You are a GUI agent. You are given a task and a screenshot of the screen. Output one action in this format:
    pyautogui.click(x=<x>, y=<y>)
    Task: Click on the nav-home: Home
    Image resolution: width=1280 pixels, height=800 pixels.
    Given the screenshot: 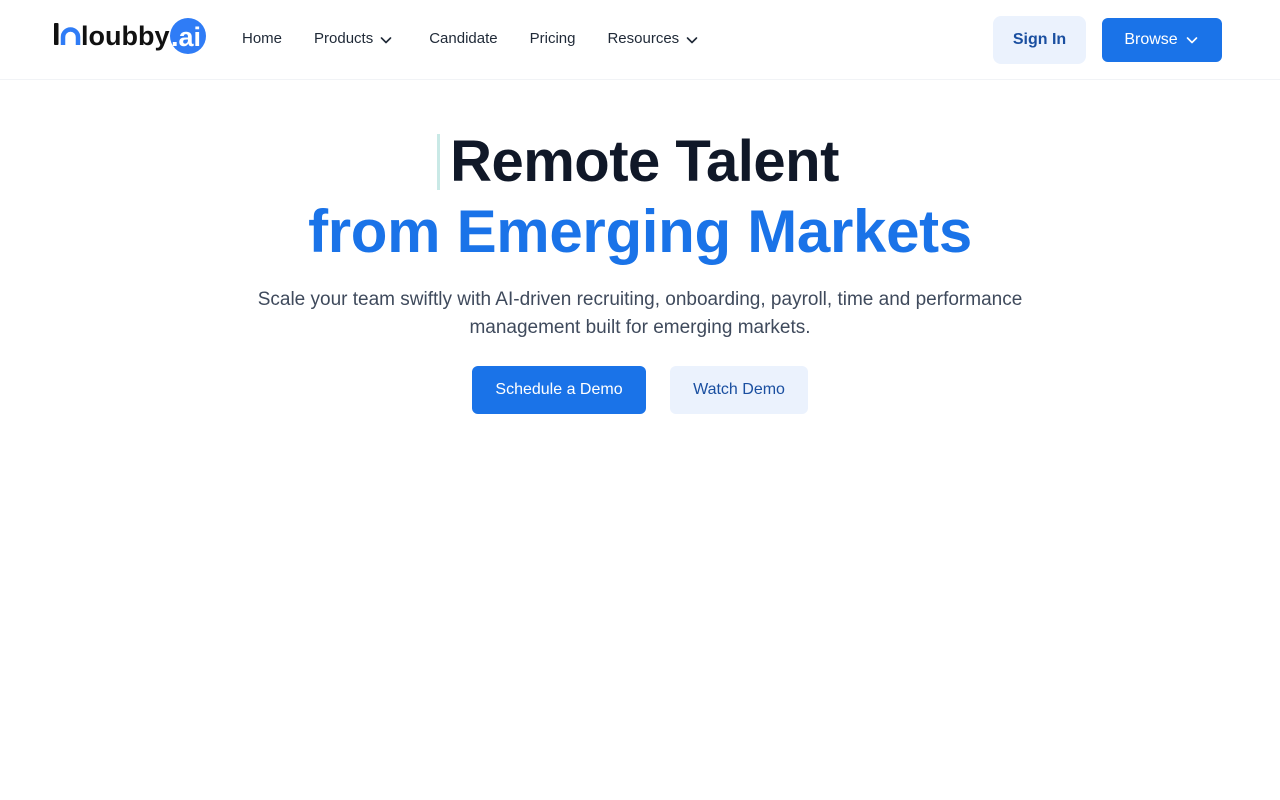 What is the action you would take?
    pyautogui.click(x=262, y=38)
    